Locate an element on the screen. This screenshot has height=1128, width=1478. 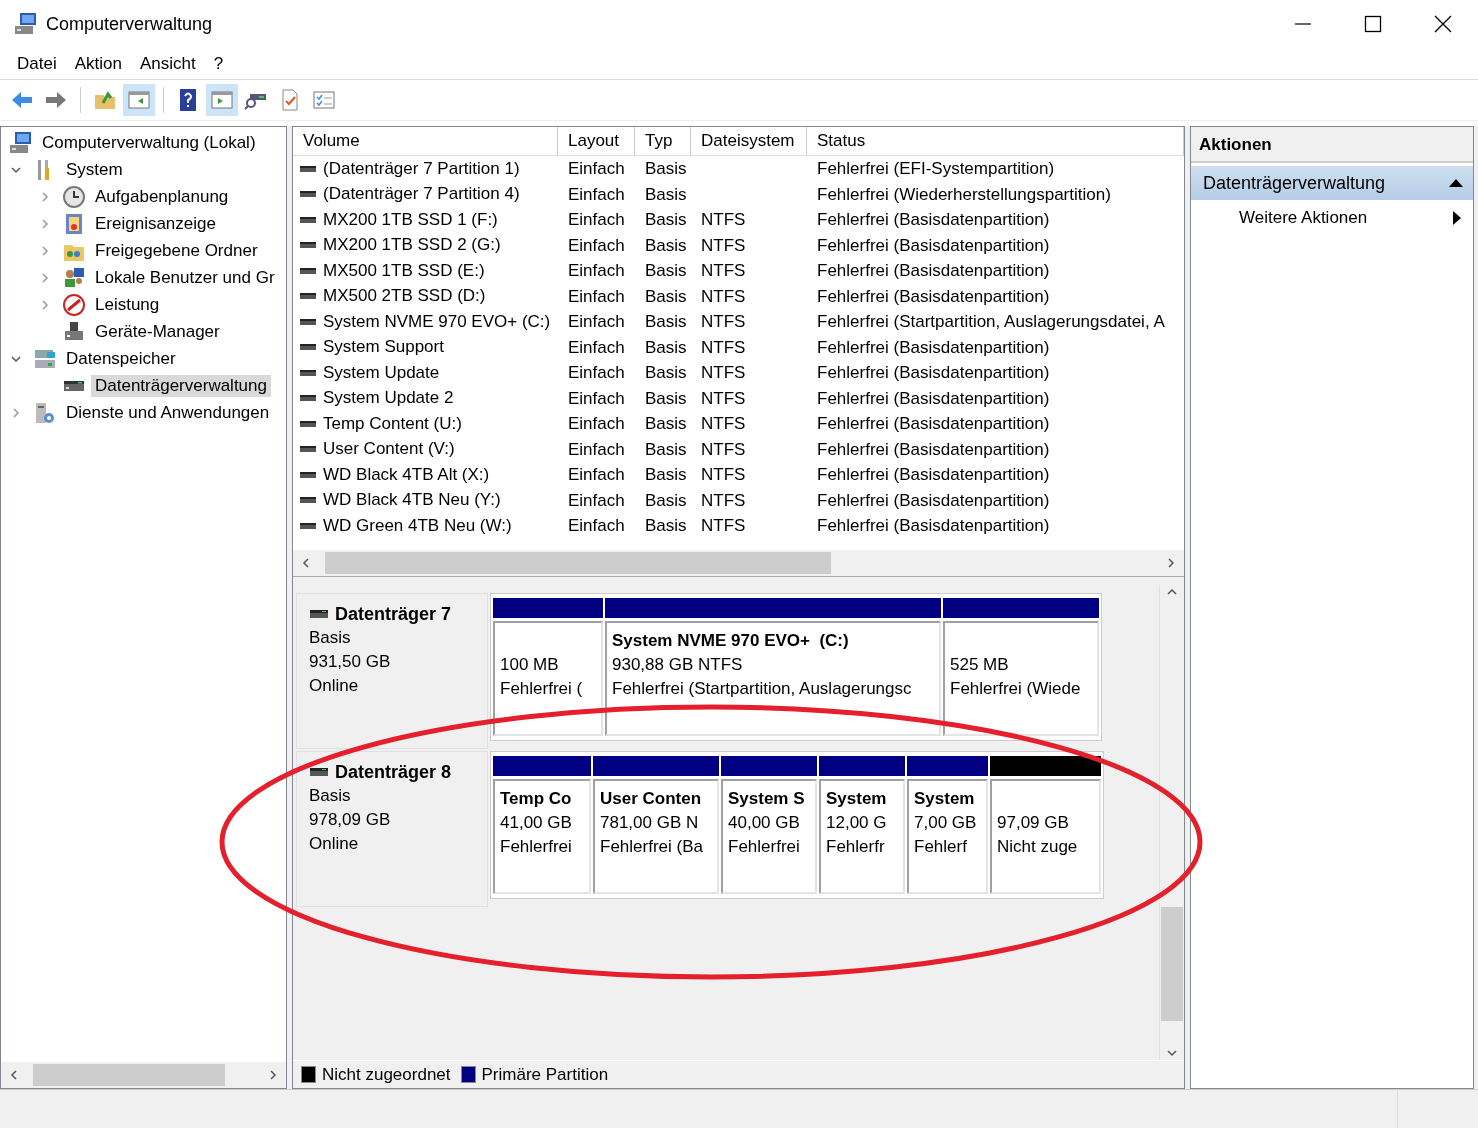
tree-item: System is located at coordinates (94, 169).